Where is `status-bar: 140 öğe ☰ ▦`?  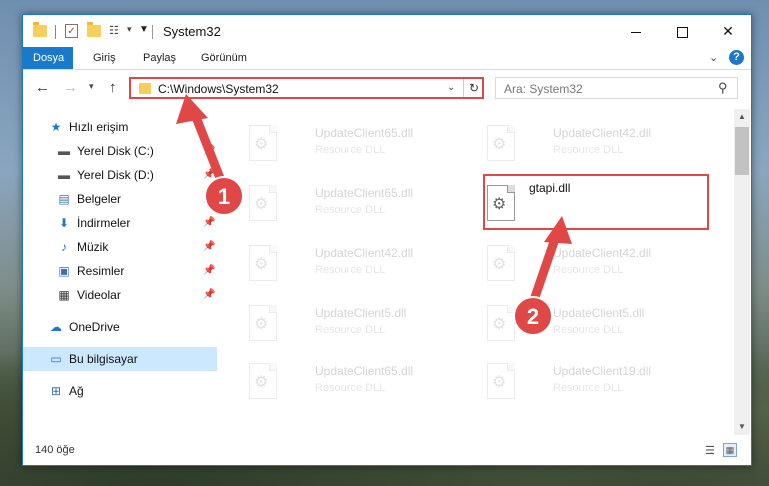 status-bar: 140 öğe ☰ ▦ is located at coordinates (387, 452).